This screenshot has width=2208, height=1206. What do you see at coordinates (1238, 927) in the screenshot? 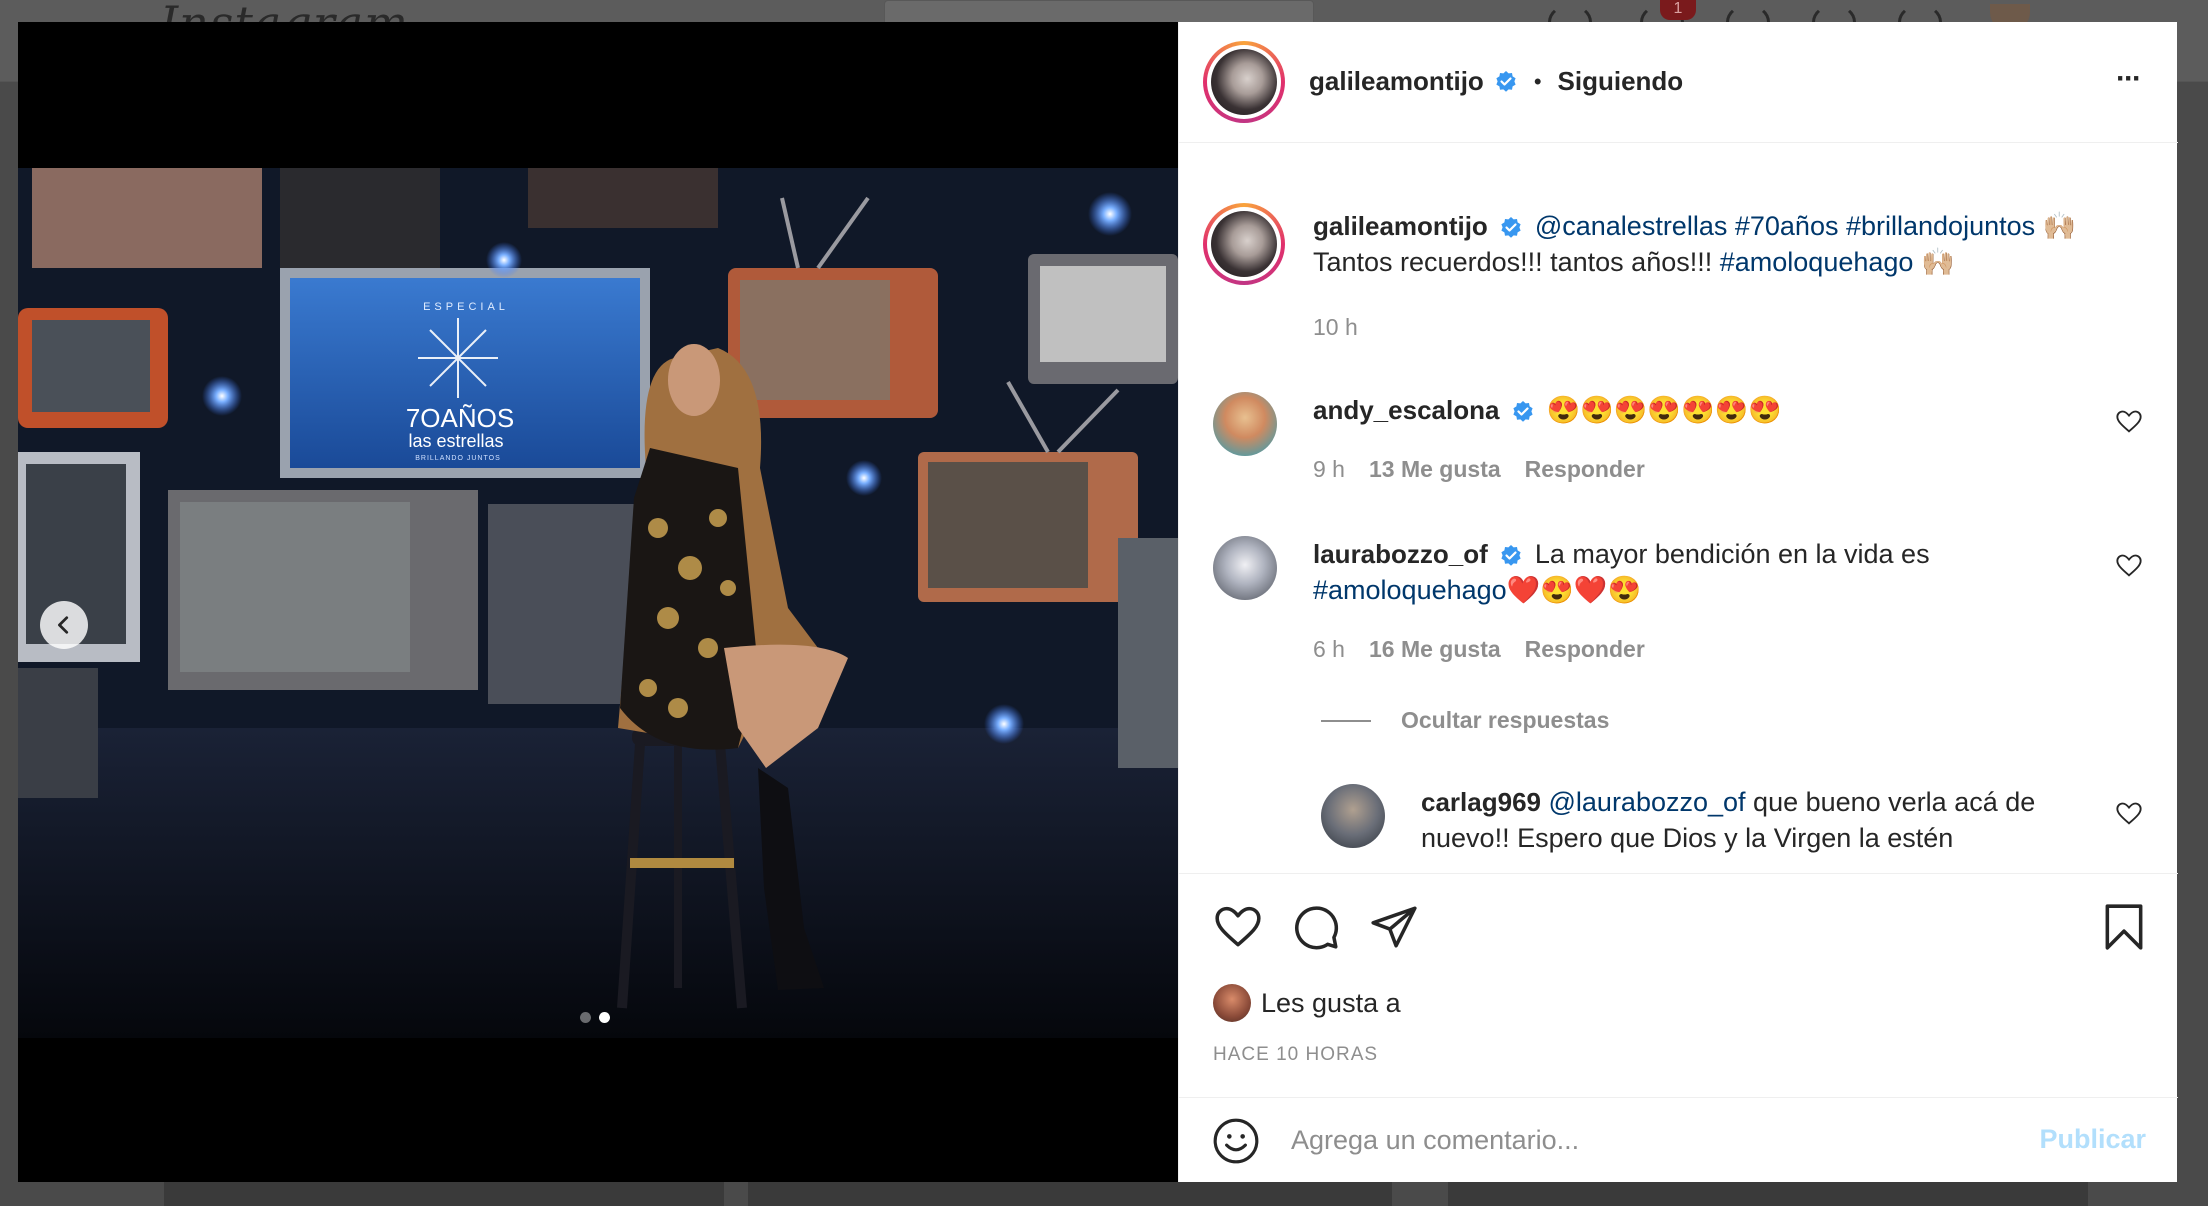
I see `heart-icon` at bounding box center [1238, 927].